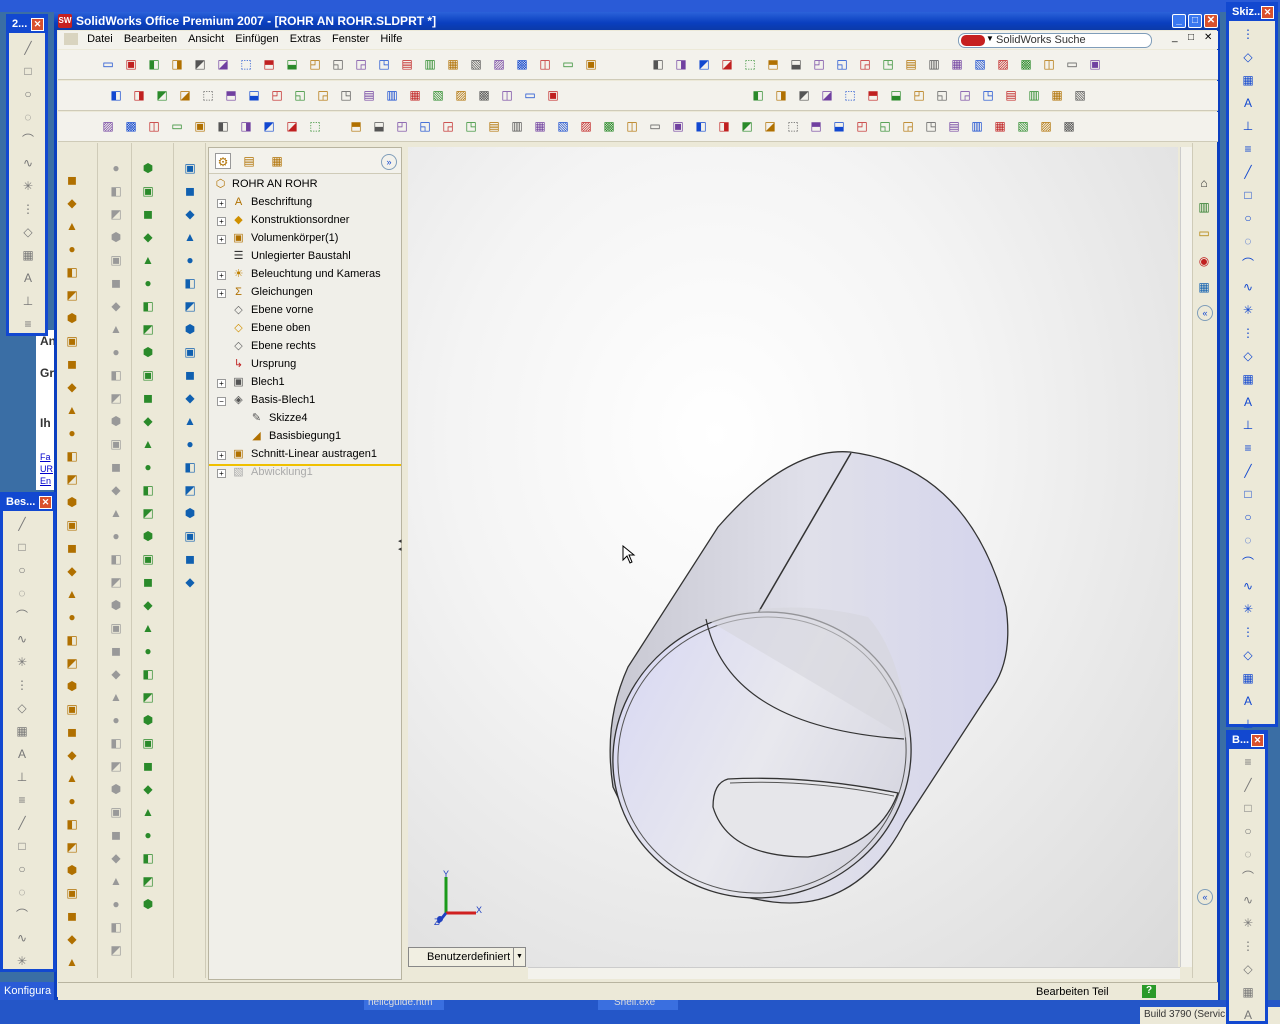 The width and height of the screenshot is (1280, 1024). What do you see at coordinates (369, 95) in the screenshot?
I see `toolbar-tool-icon: ▤` at bounding box center [369, 95].